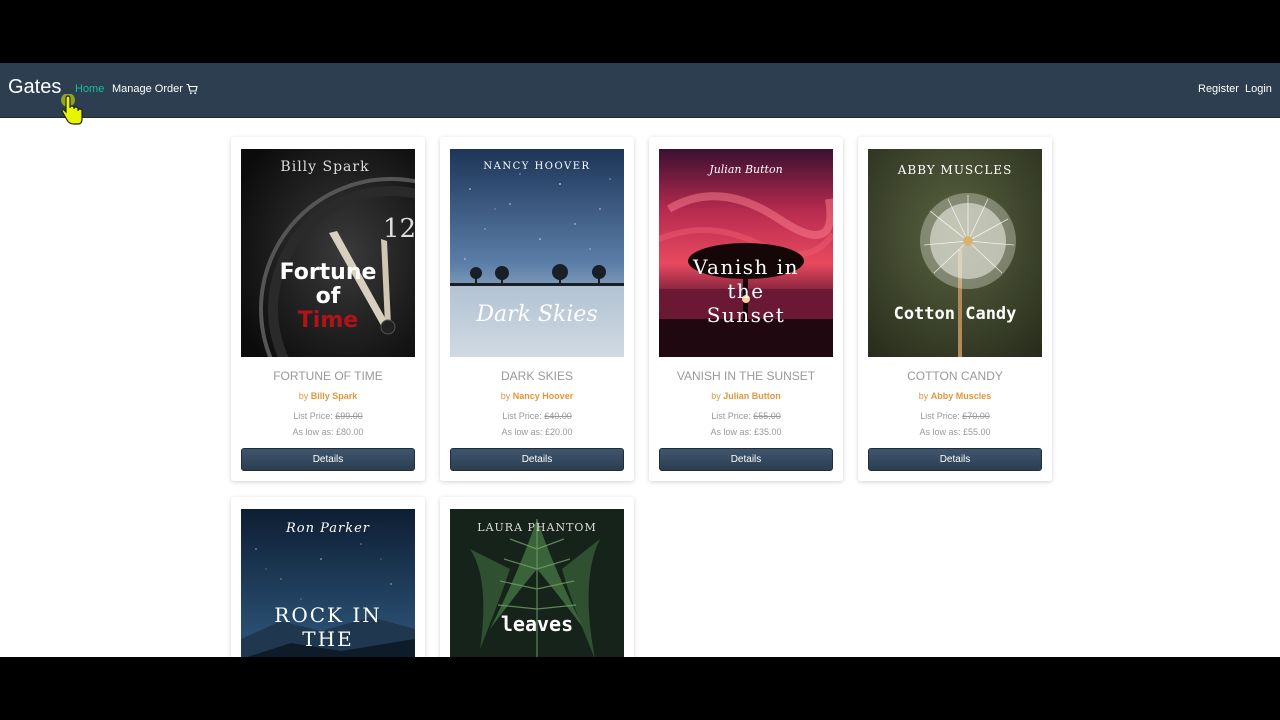  I want to click on book-cover-image: Ron Parker ROCK IN THE, so click(328, 583).